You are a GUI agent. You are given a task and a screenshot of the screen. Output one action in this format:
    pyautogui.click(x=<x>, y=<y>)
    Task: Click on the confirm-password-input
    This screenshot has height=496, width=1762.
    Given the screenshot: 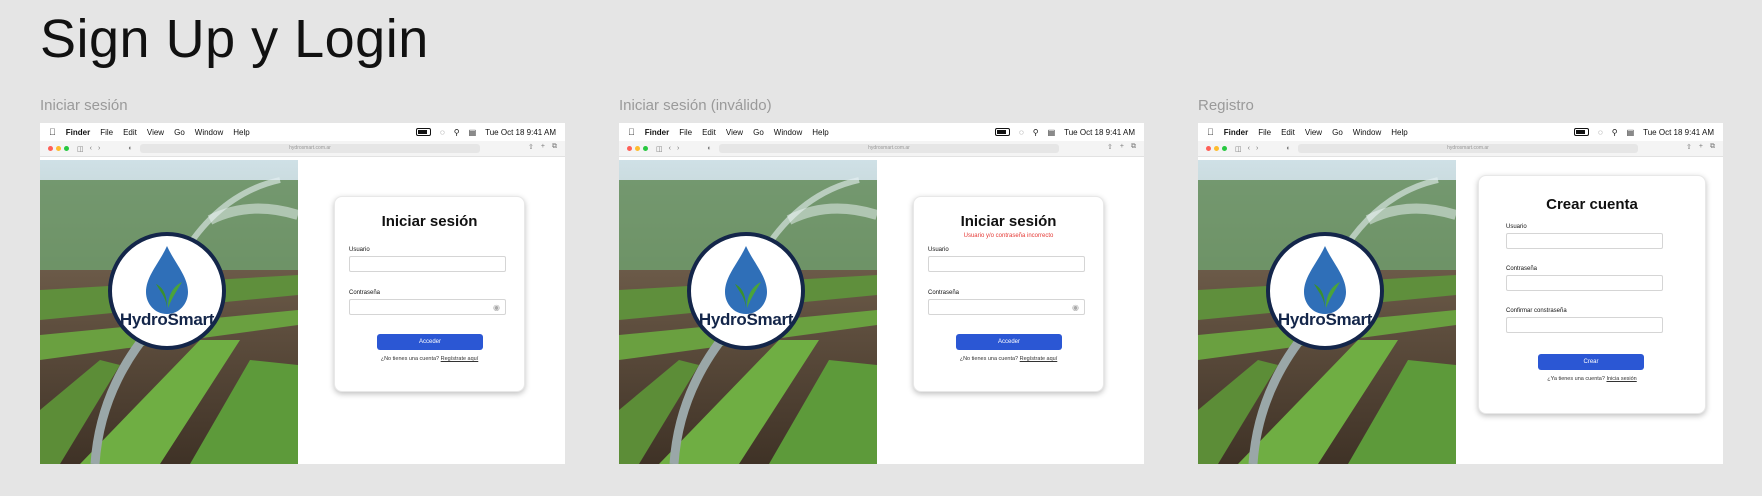 What is the action you would take?
    pyautogui.click(x=1584, y=325)
    